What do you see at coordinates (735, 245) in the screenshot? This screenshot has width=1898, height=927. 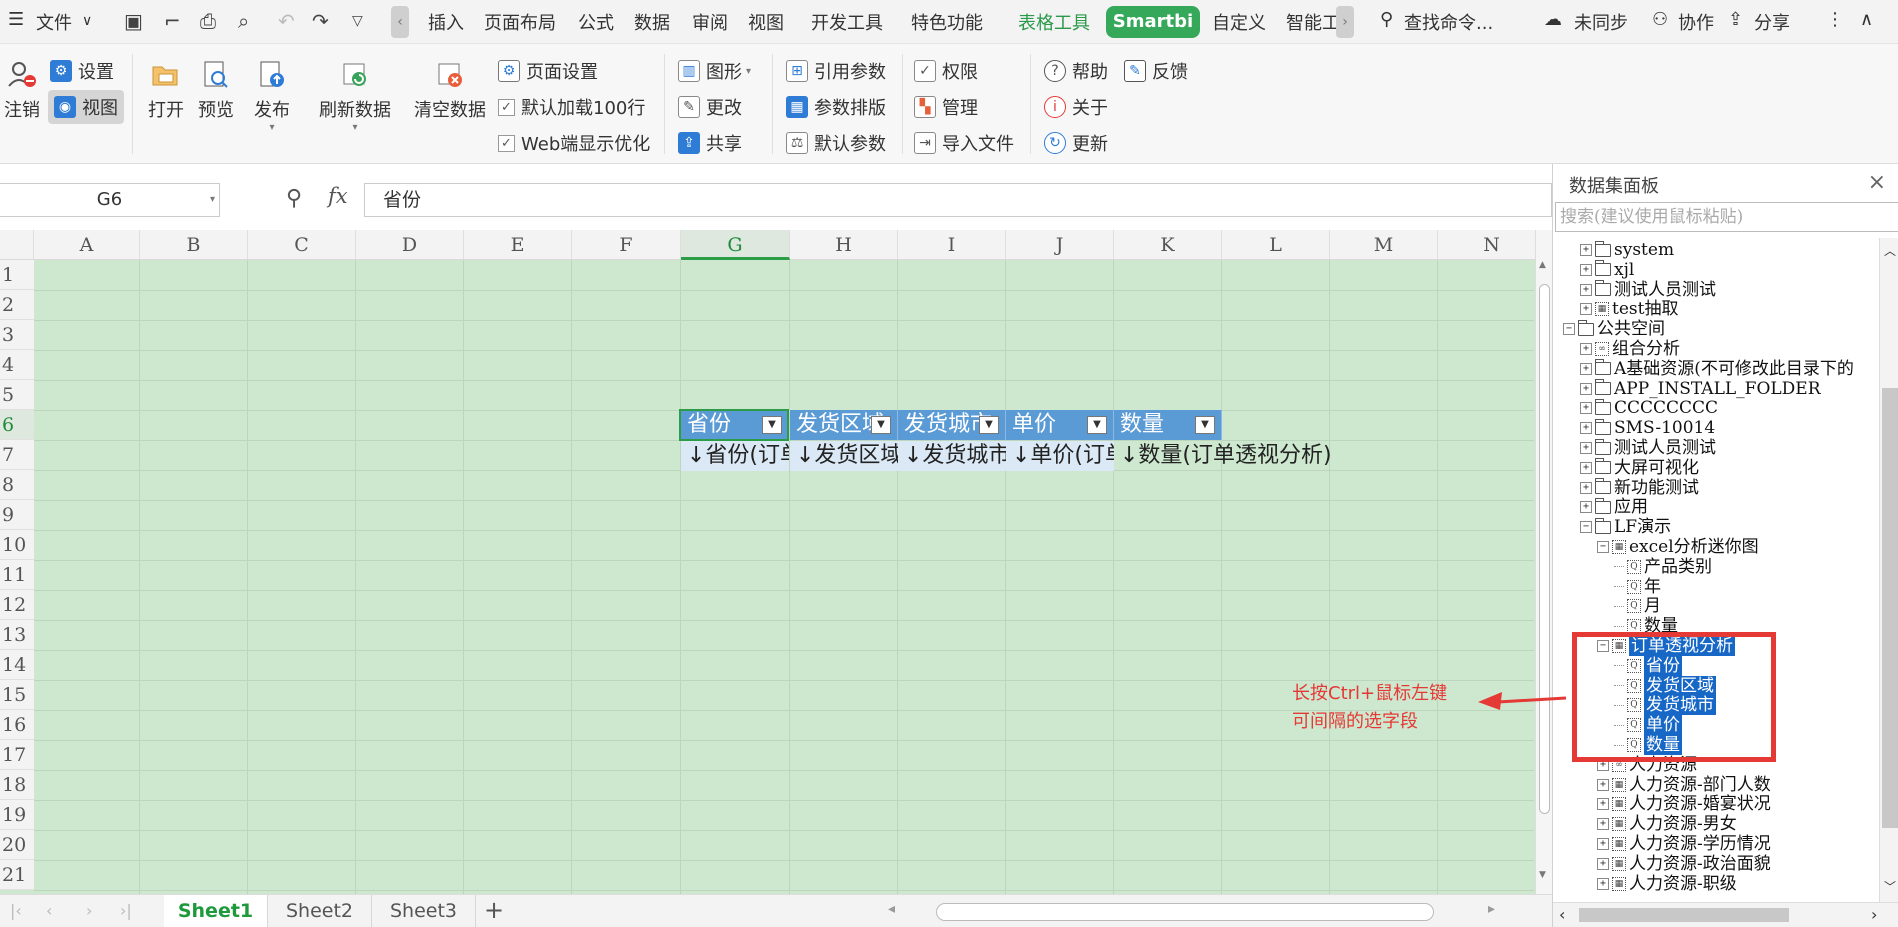 I see `column-header: G` at bounding box center [735, 245].